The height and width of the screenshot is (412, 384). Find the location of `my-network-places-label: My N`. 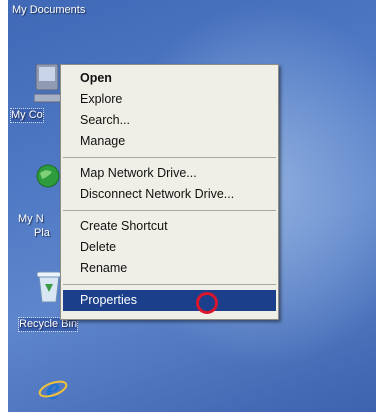

my-network-places-label: My N is located at coordinates (31, 219).